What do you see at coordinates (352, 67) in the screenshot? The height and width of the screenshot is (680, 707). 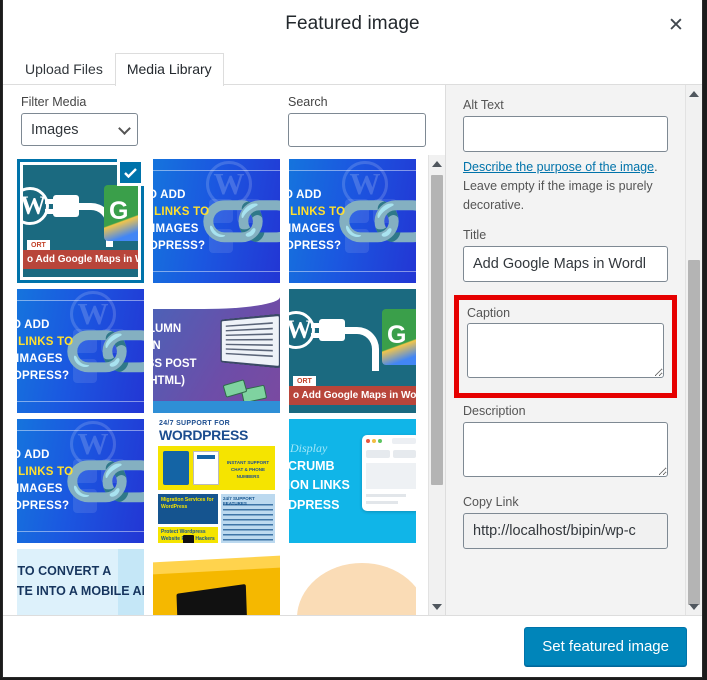 I see `modal-tabs: Upload Files Media Library` at bounding box center [352, 67].